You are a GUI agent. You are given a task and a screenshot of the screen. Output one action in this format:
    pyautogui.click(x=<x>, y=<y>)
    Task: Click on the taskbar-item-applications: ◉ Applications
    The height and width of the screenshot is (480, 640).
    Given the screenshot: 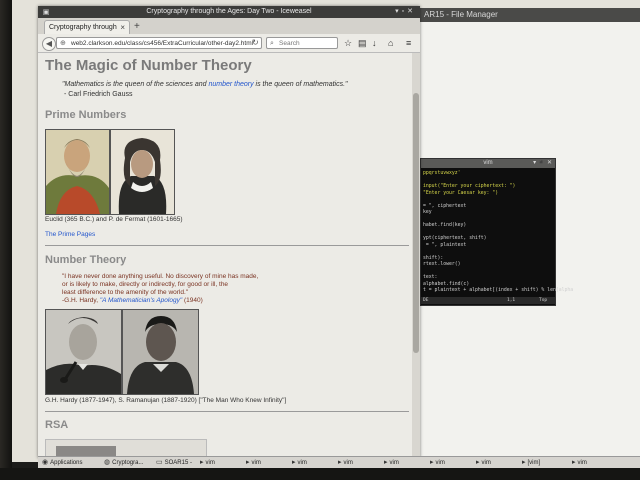 What is the action you would take?
    pyautogui.click(x=62, y=462)
    